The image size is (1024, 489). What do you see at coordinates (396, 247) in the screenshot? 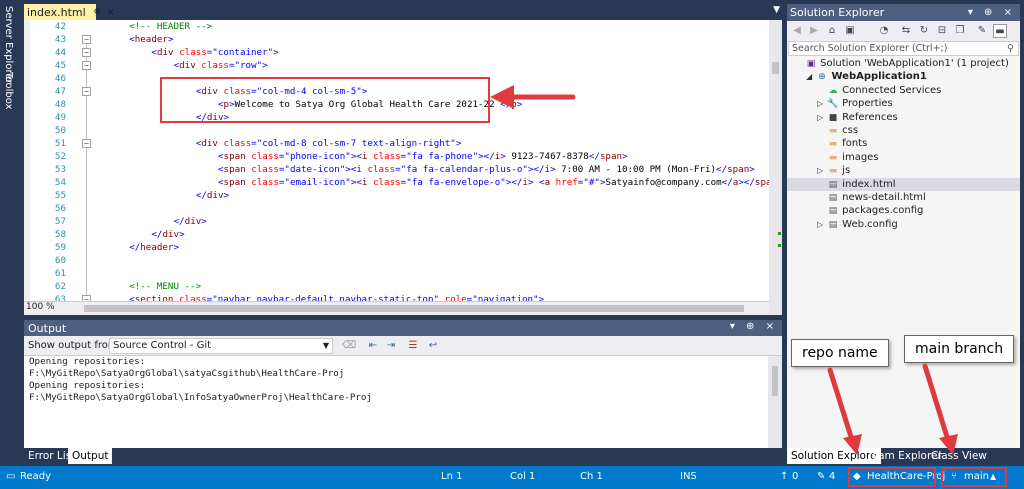
I see `code-line: 59 </header>` at bounding box center [396, 247].